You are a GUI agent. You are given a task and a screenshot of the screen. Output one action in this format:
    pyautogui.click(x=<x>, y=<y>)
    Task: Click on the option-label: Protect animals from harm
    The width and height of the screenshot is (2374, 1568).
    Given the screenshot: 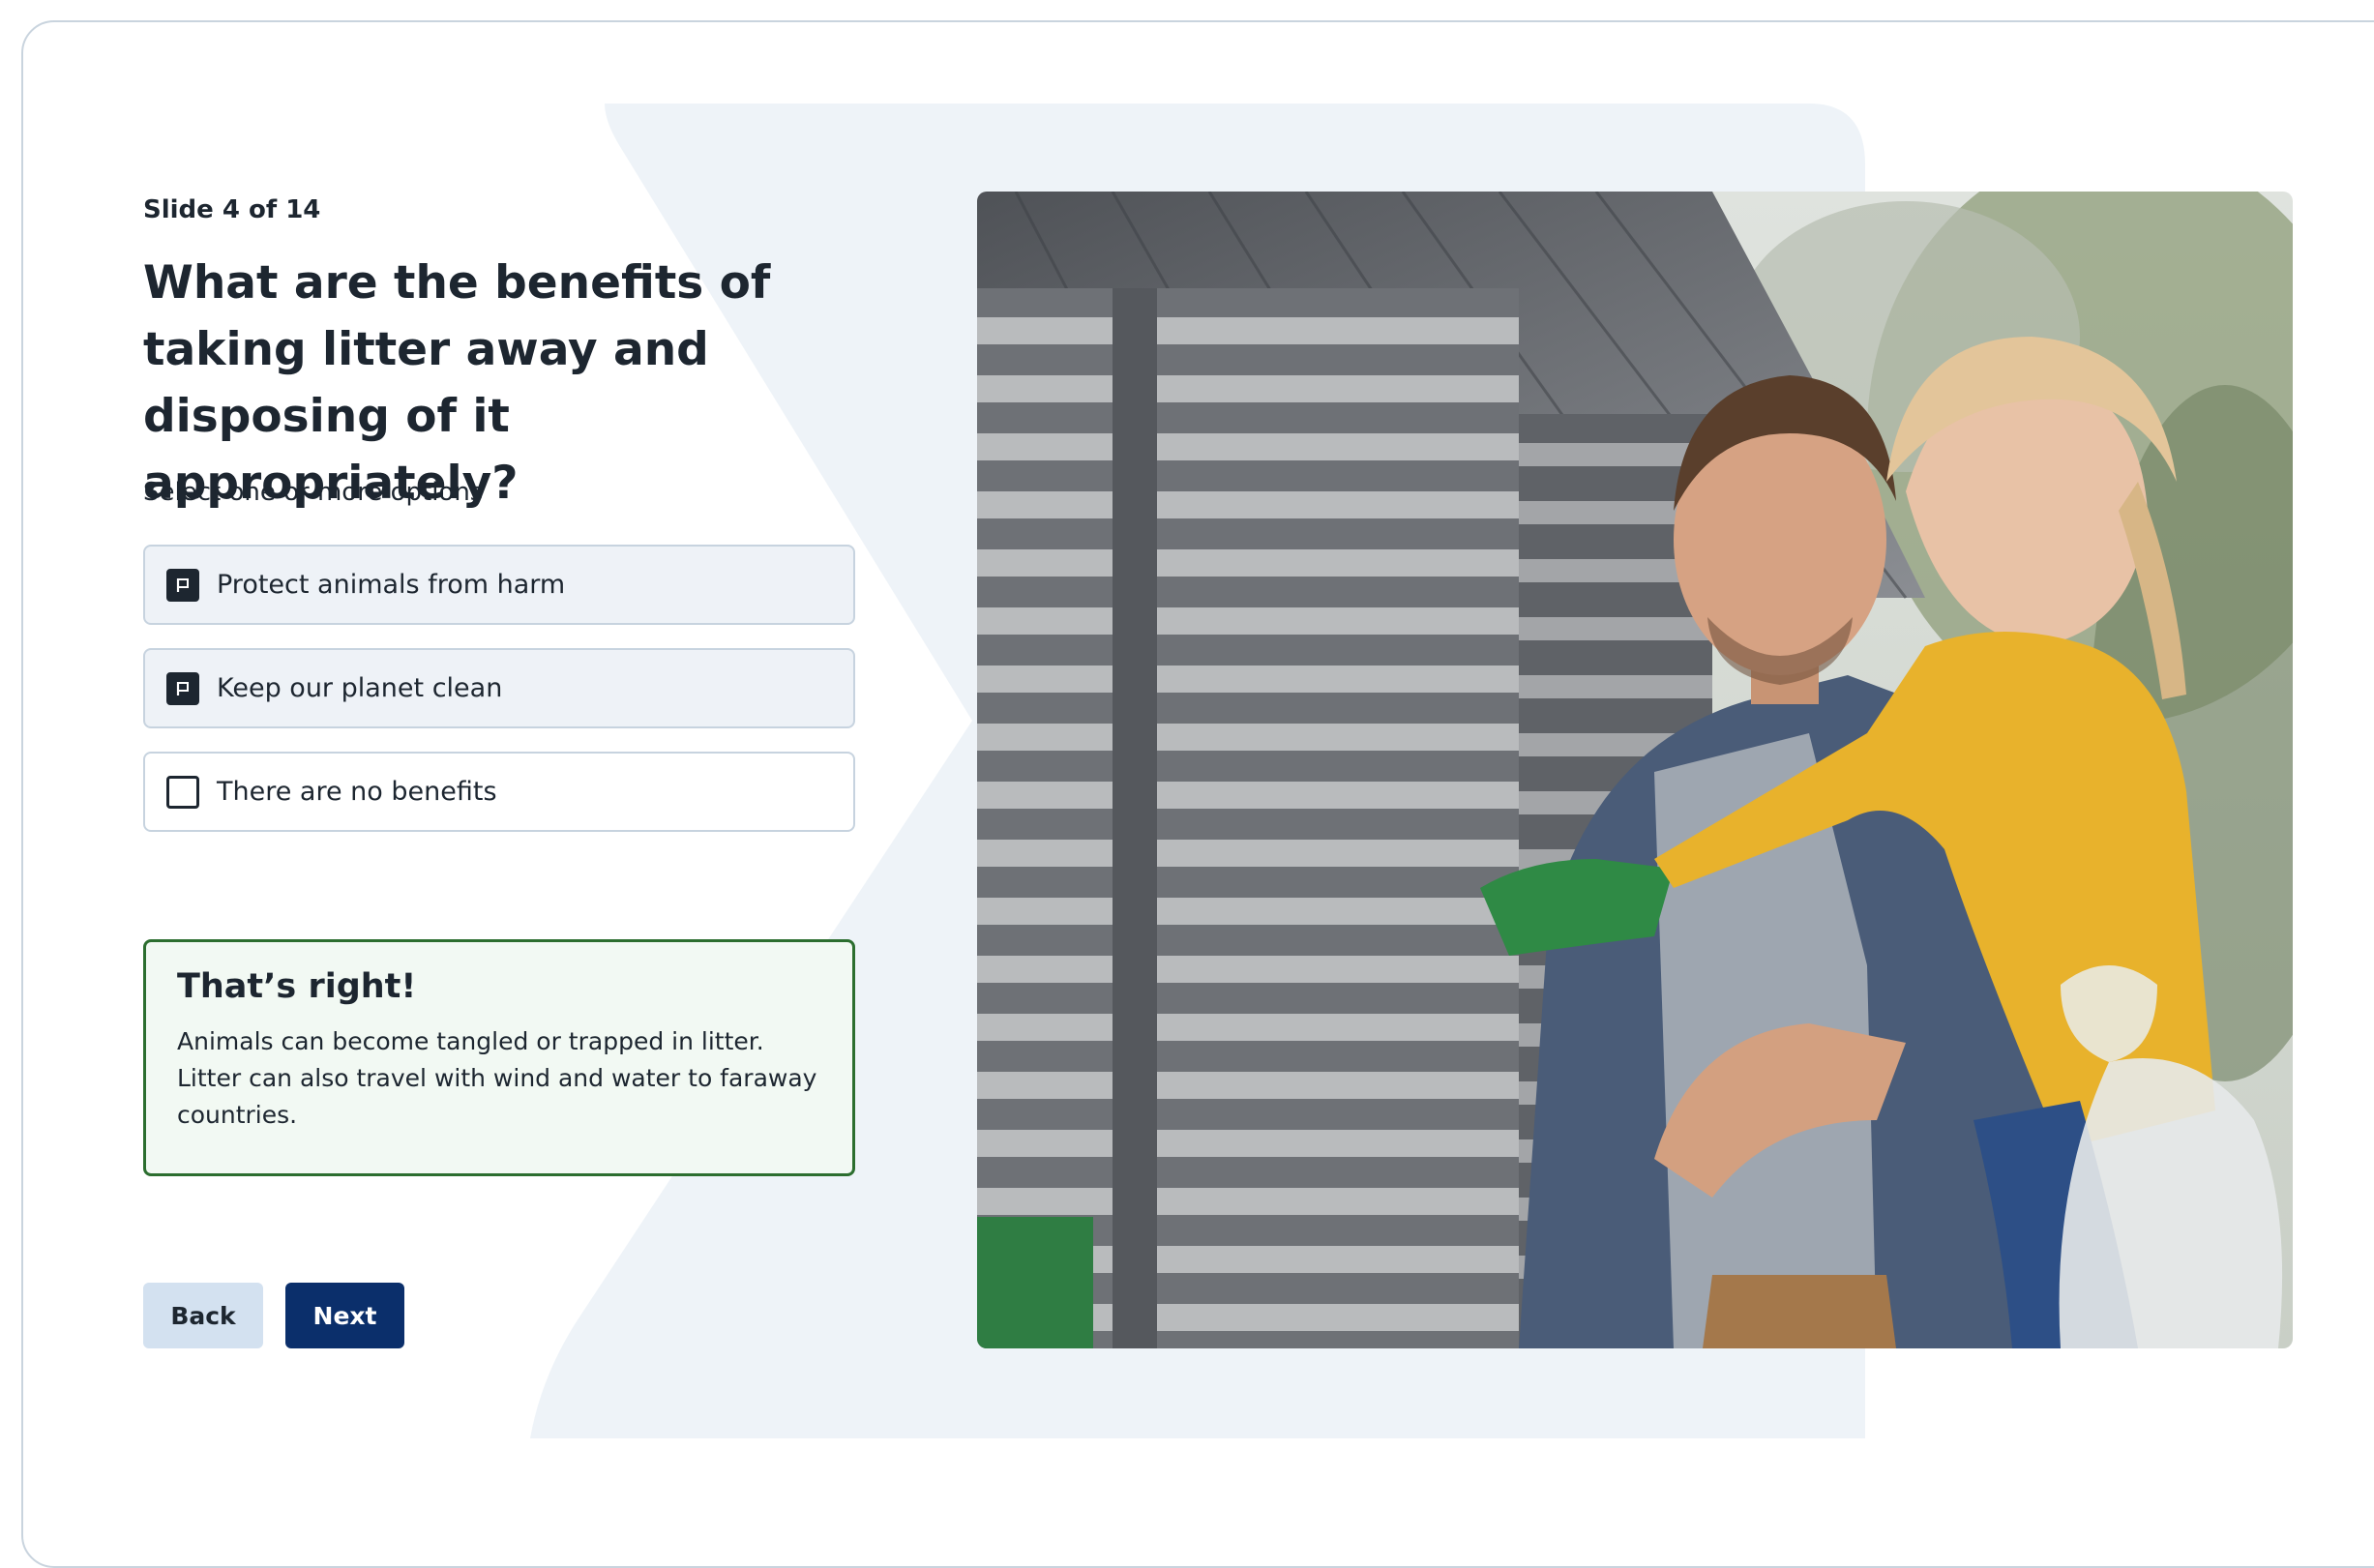 What is the action you would take?
    pyautogui.click(x=391, y=585)
    